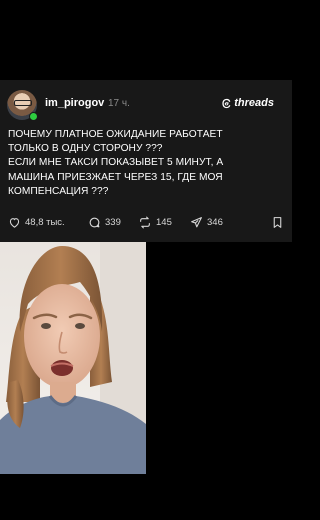 This screenshot has width=320, height=520. Describe the element at coordinates (45, 222) in the screenshot. I see `like-count: 48,8 тыс.` at that location.